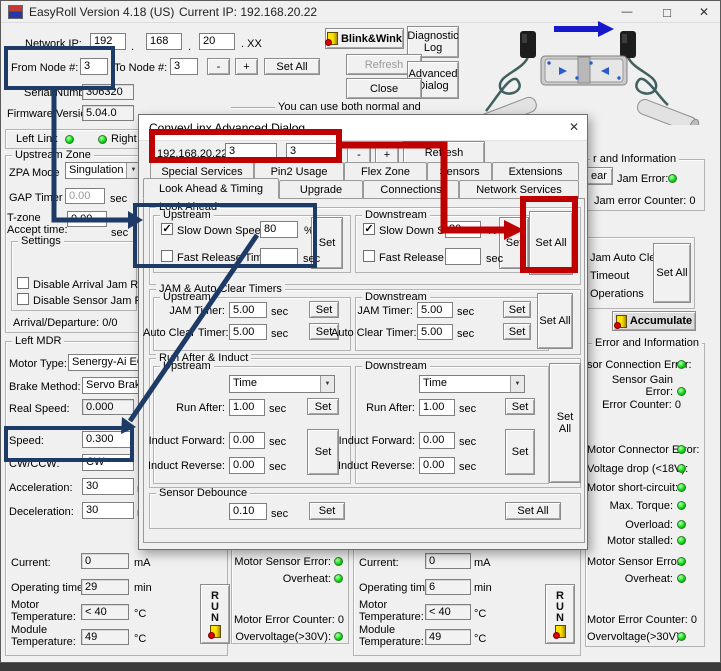 The height and width of the screenshot is (671, 721). What do you see at coordinates (321, 189) in the screenshot?
I see `tab-upgrade: Upgrade` at bounding box center [321, 189].